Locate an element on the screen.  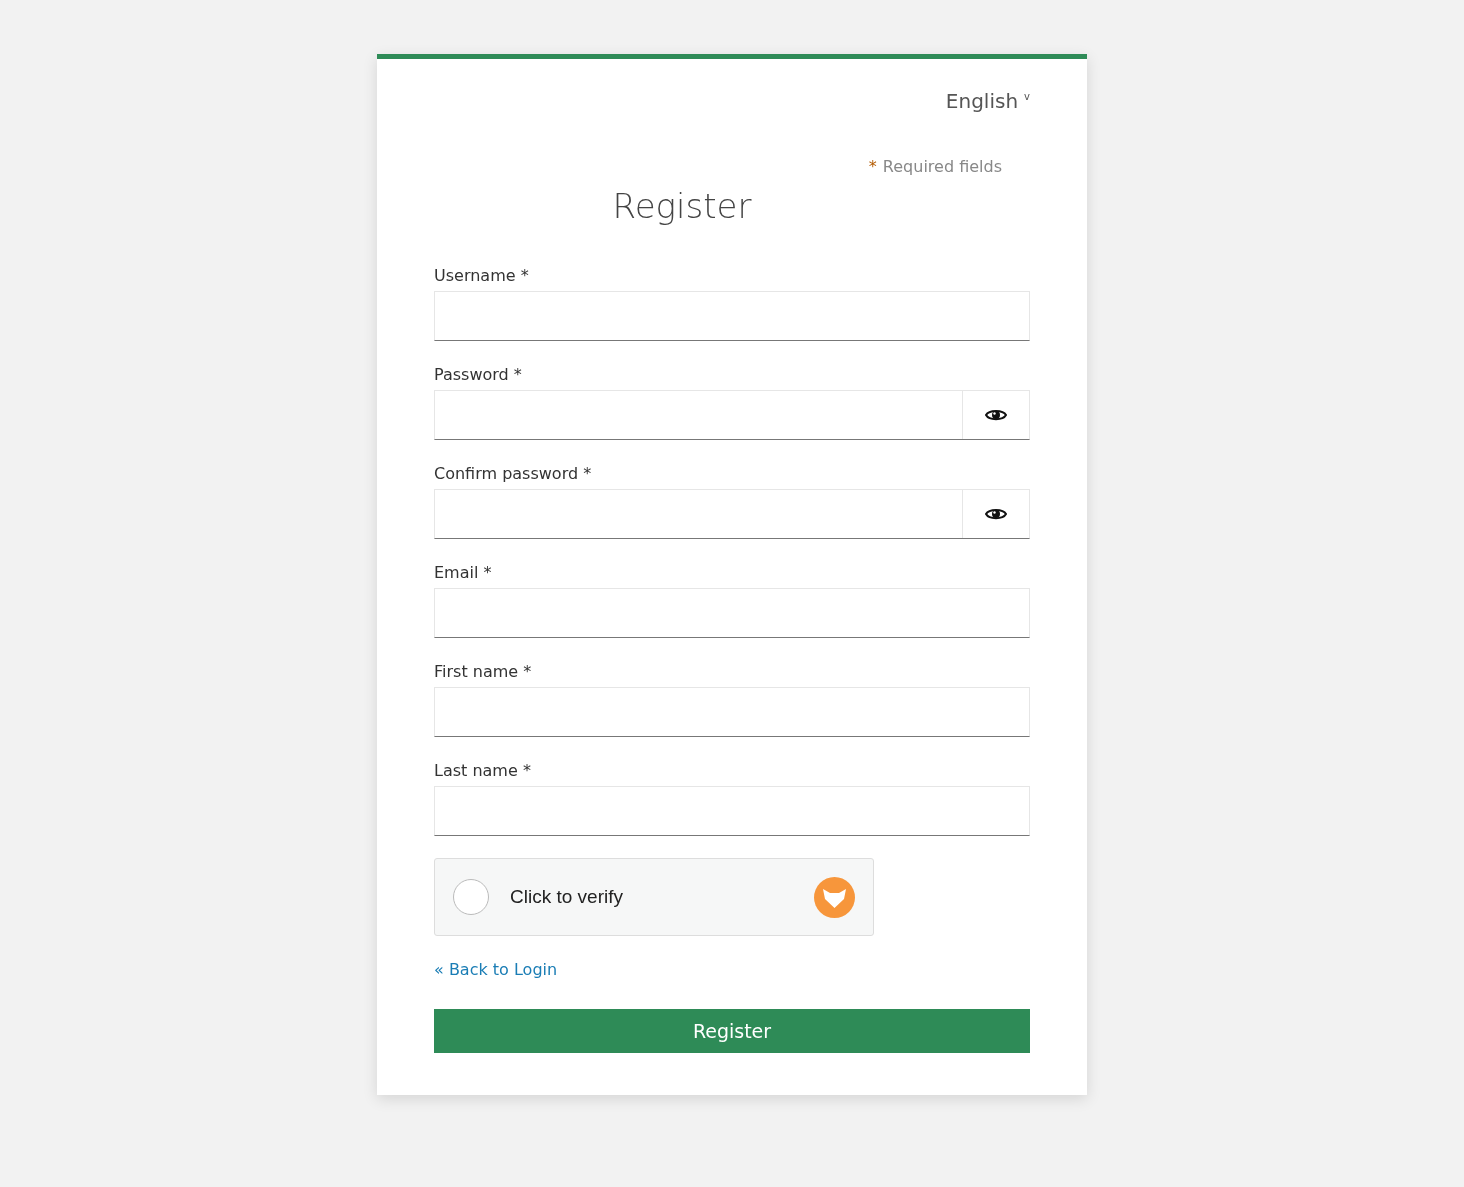
caret-icon: v is located at coordinates (1027, 96).